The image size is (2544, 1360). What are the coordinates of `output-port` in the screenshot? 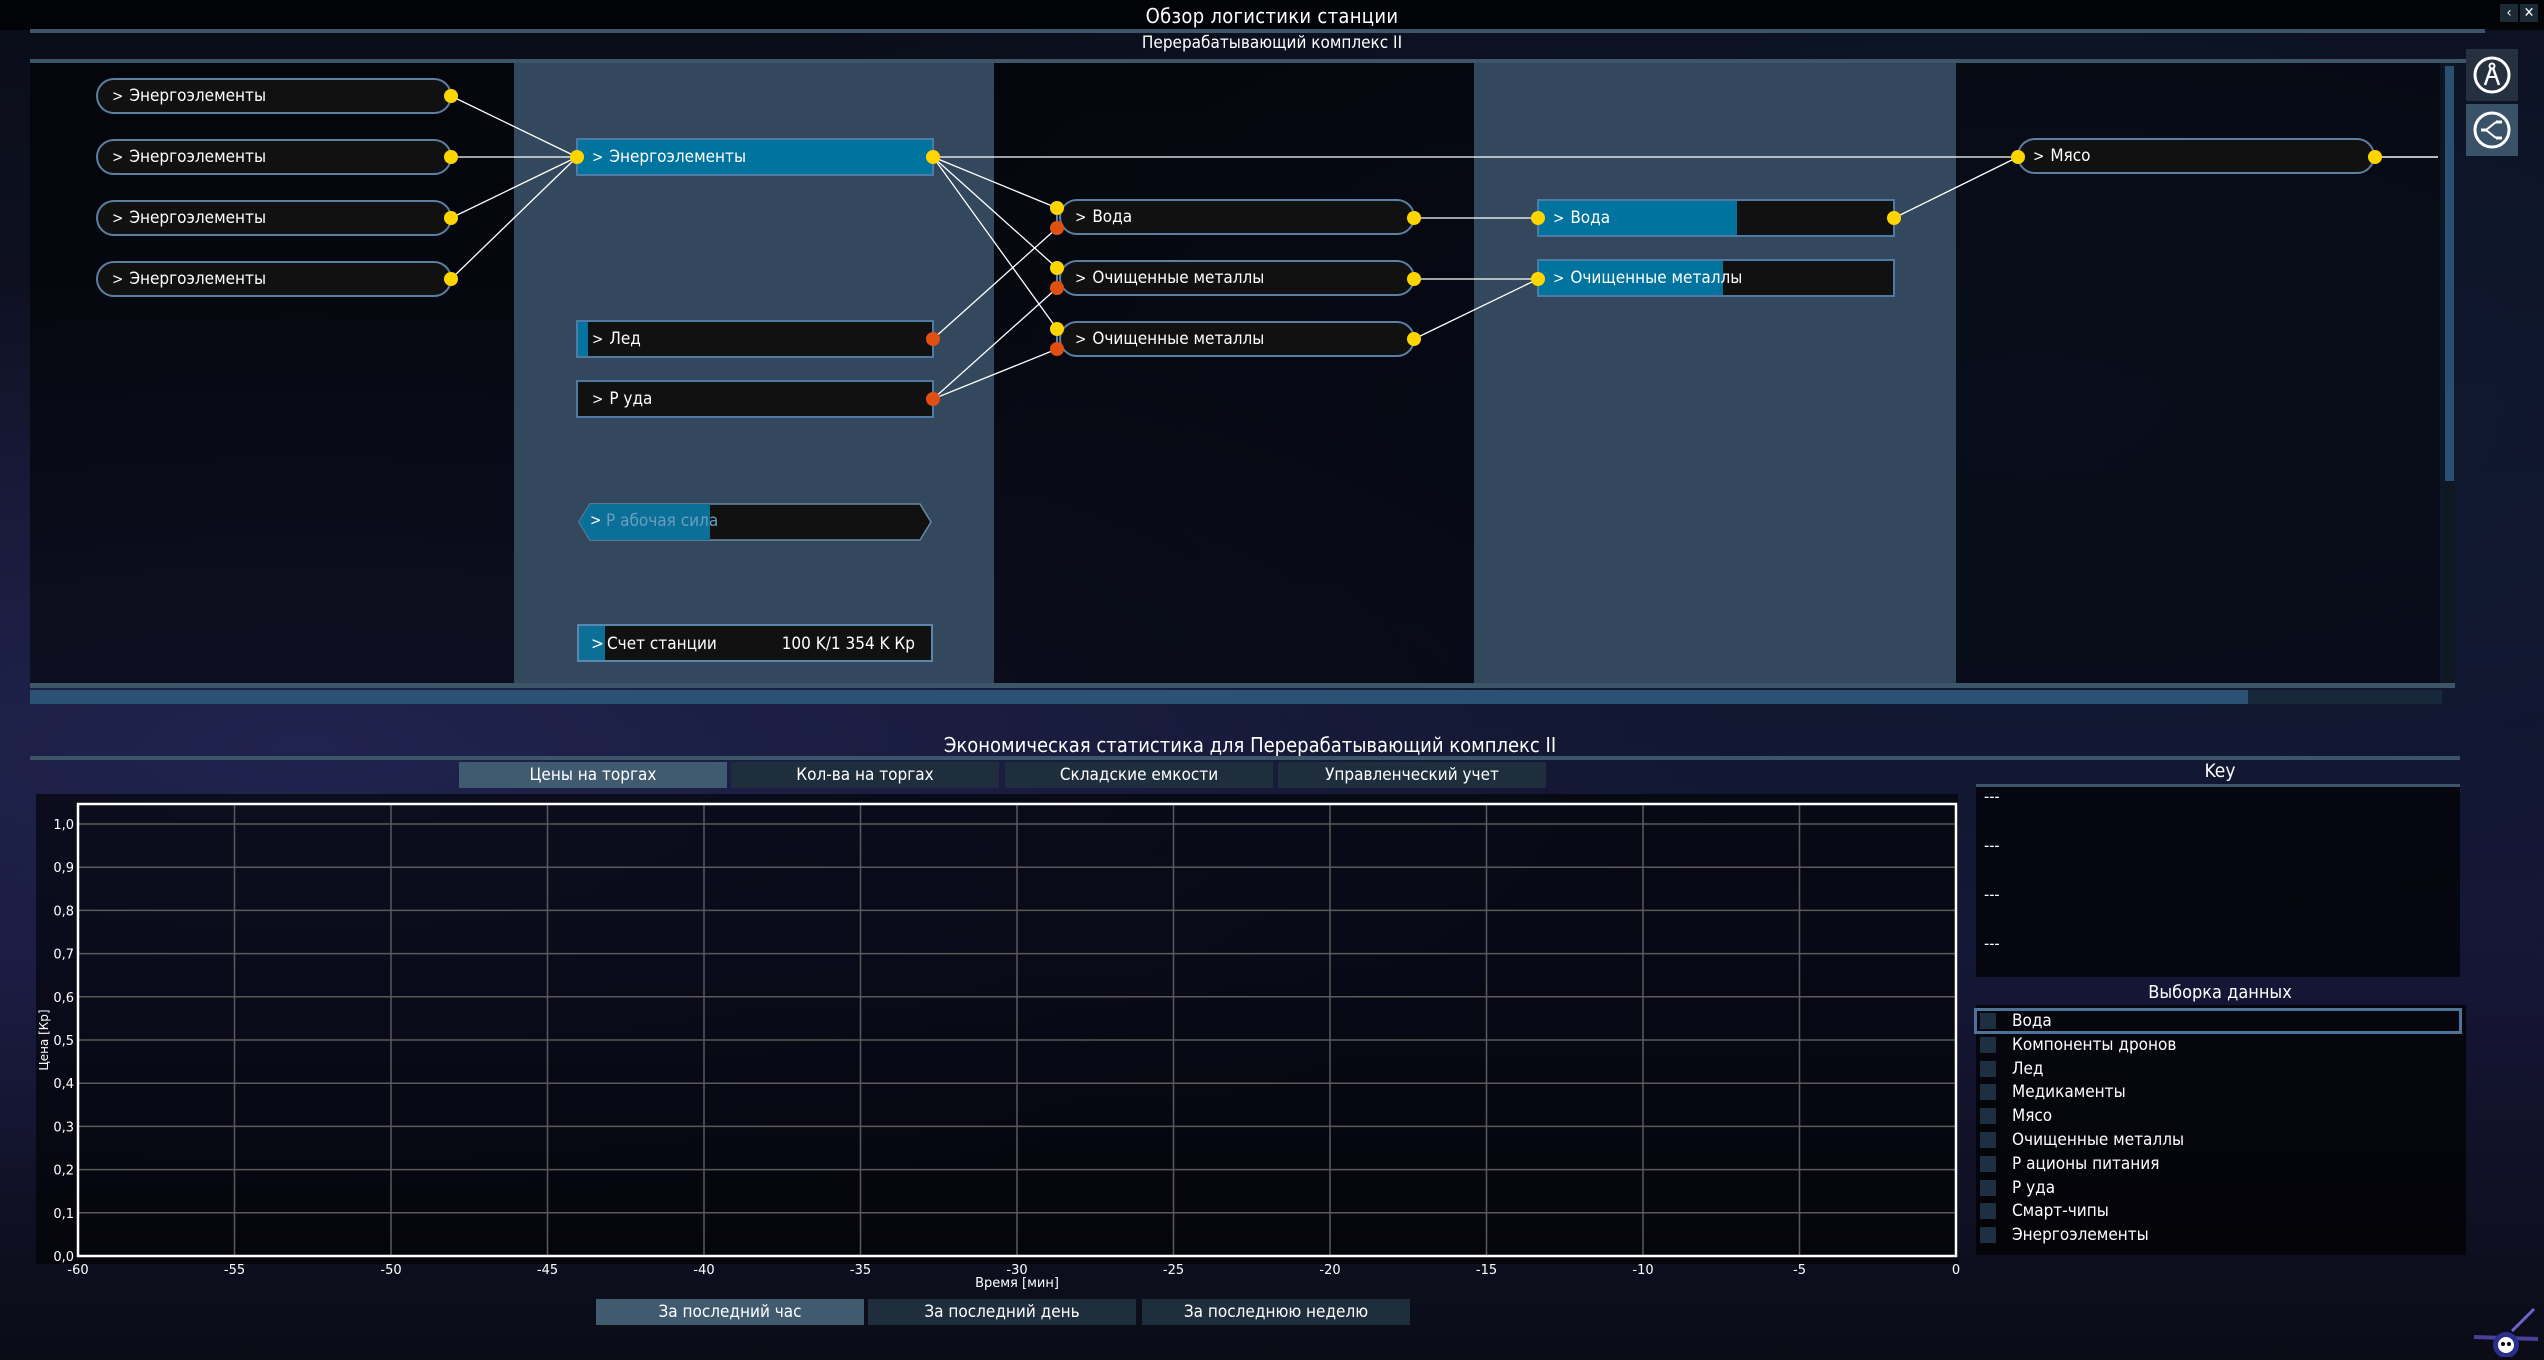 It's located at (2375, 157).